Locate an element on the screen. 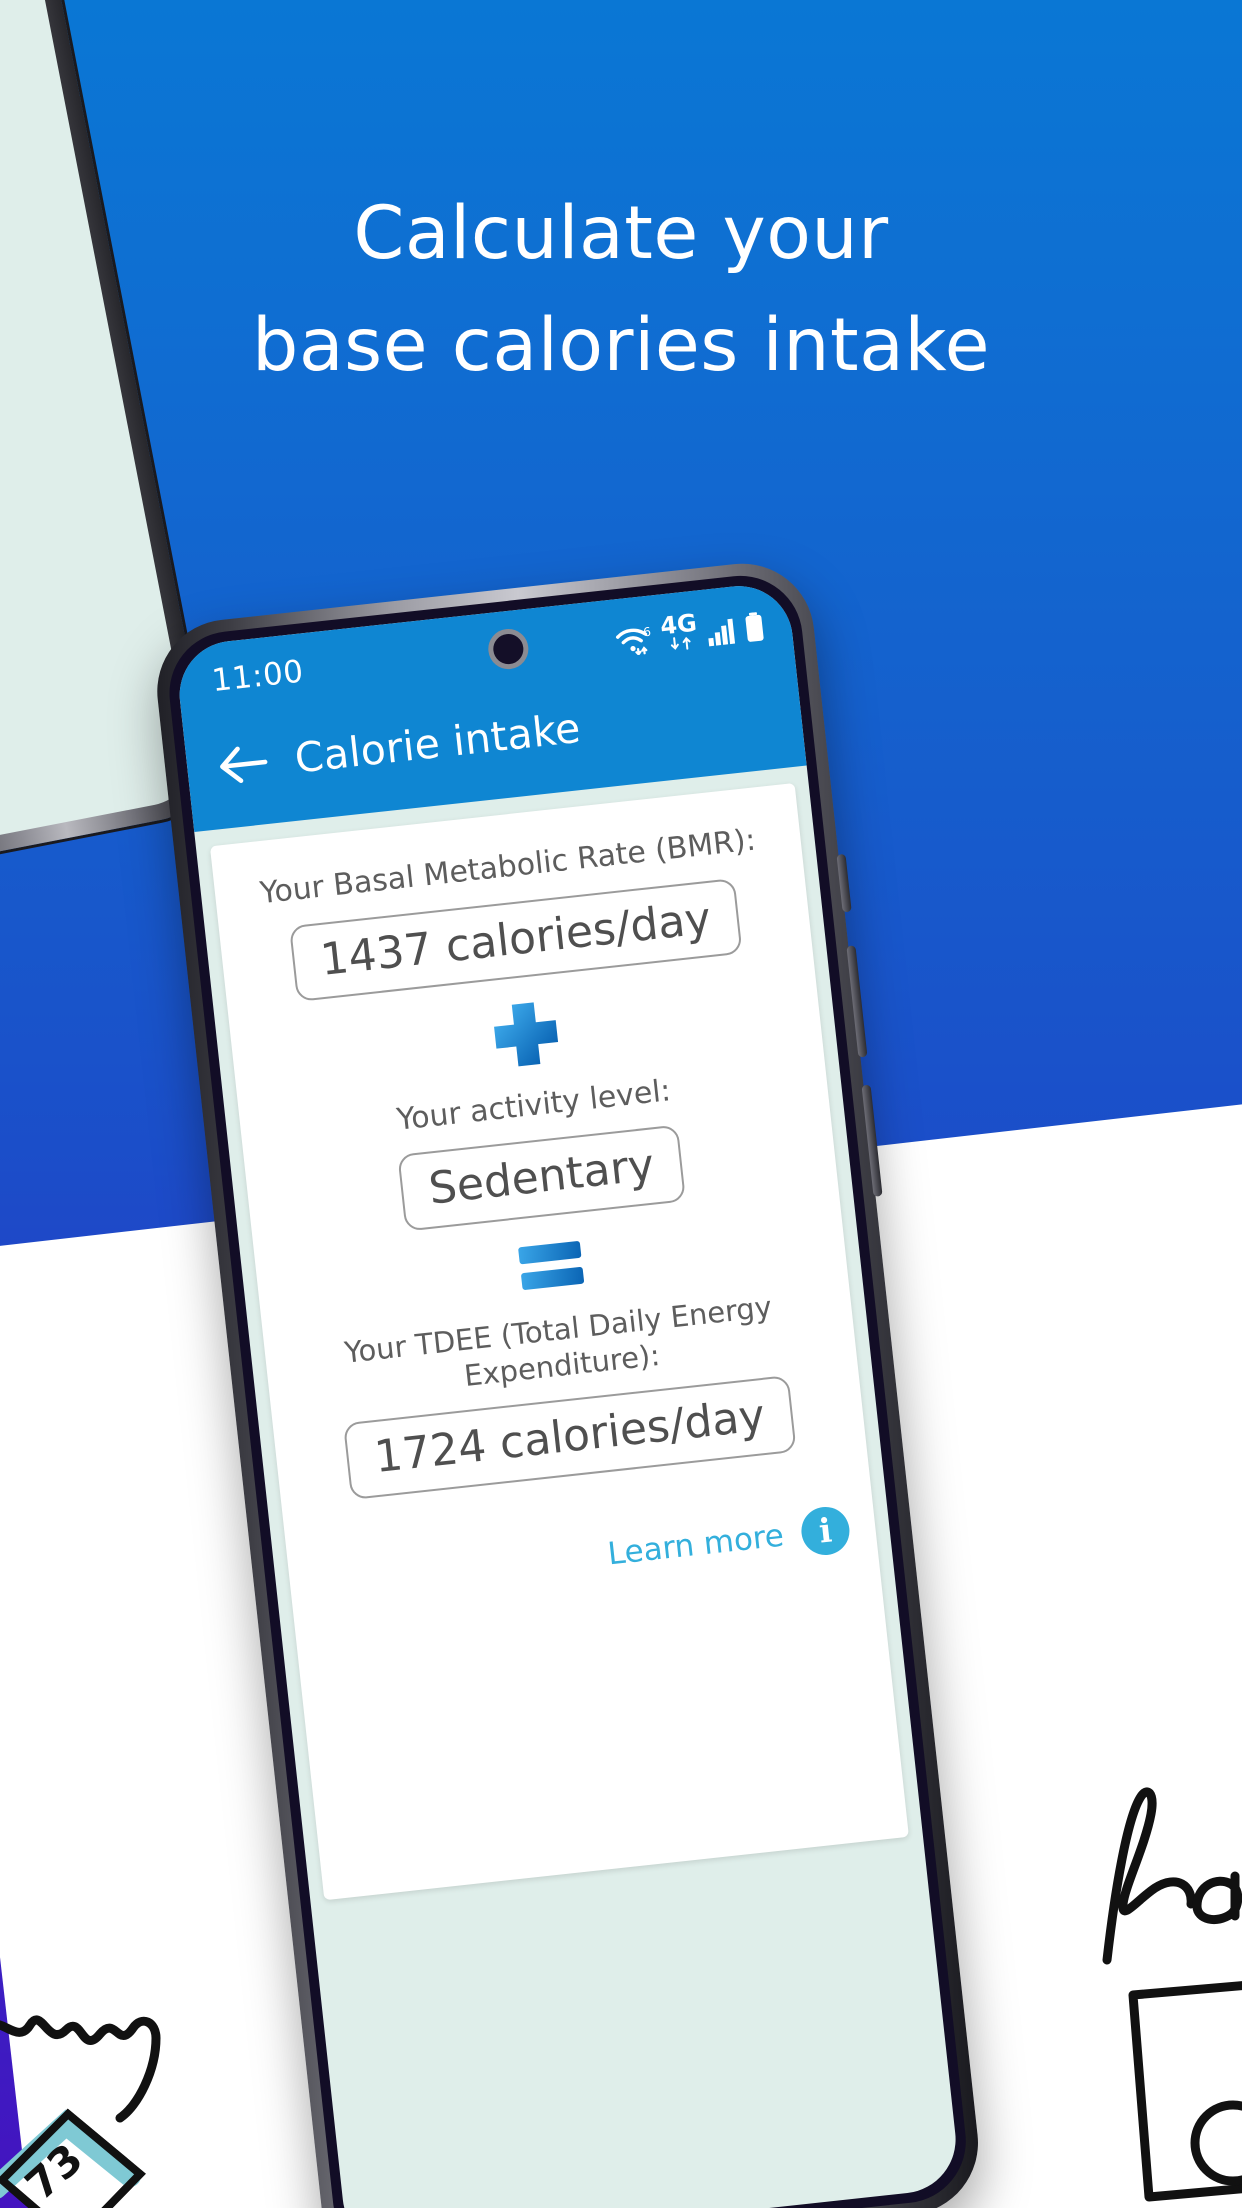 This screenshot has height=2208, width=1242. front-camera-punch-hole-icon is located at coordinates (508, 649).